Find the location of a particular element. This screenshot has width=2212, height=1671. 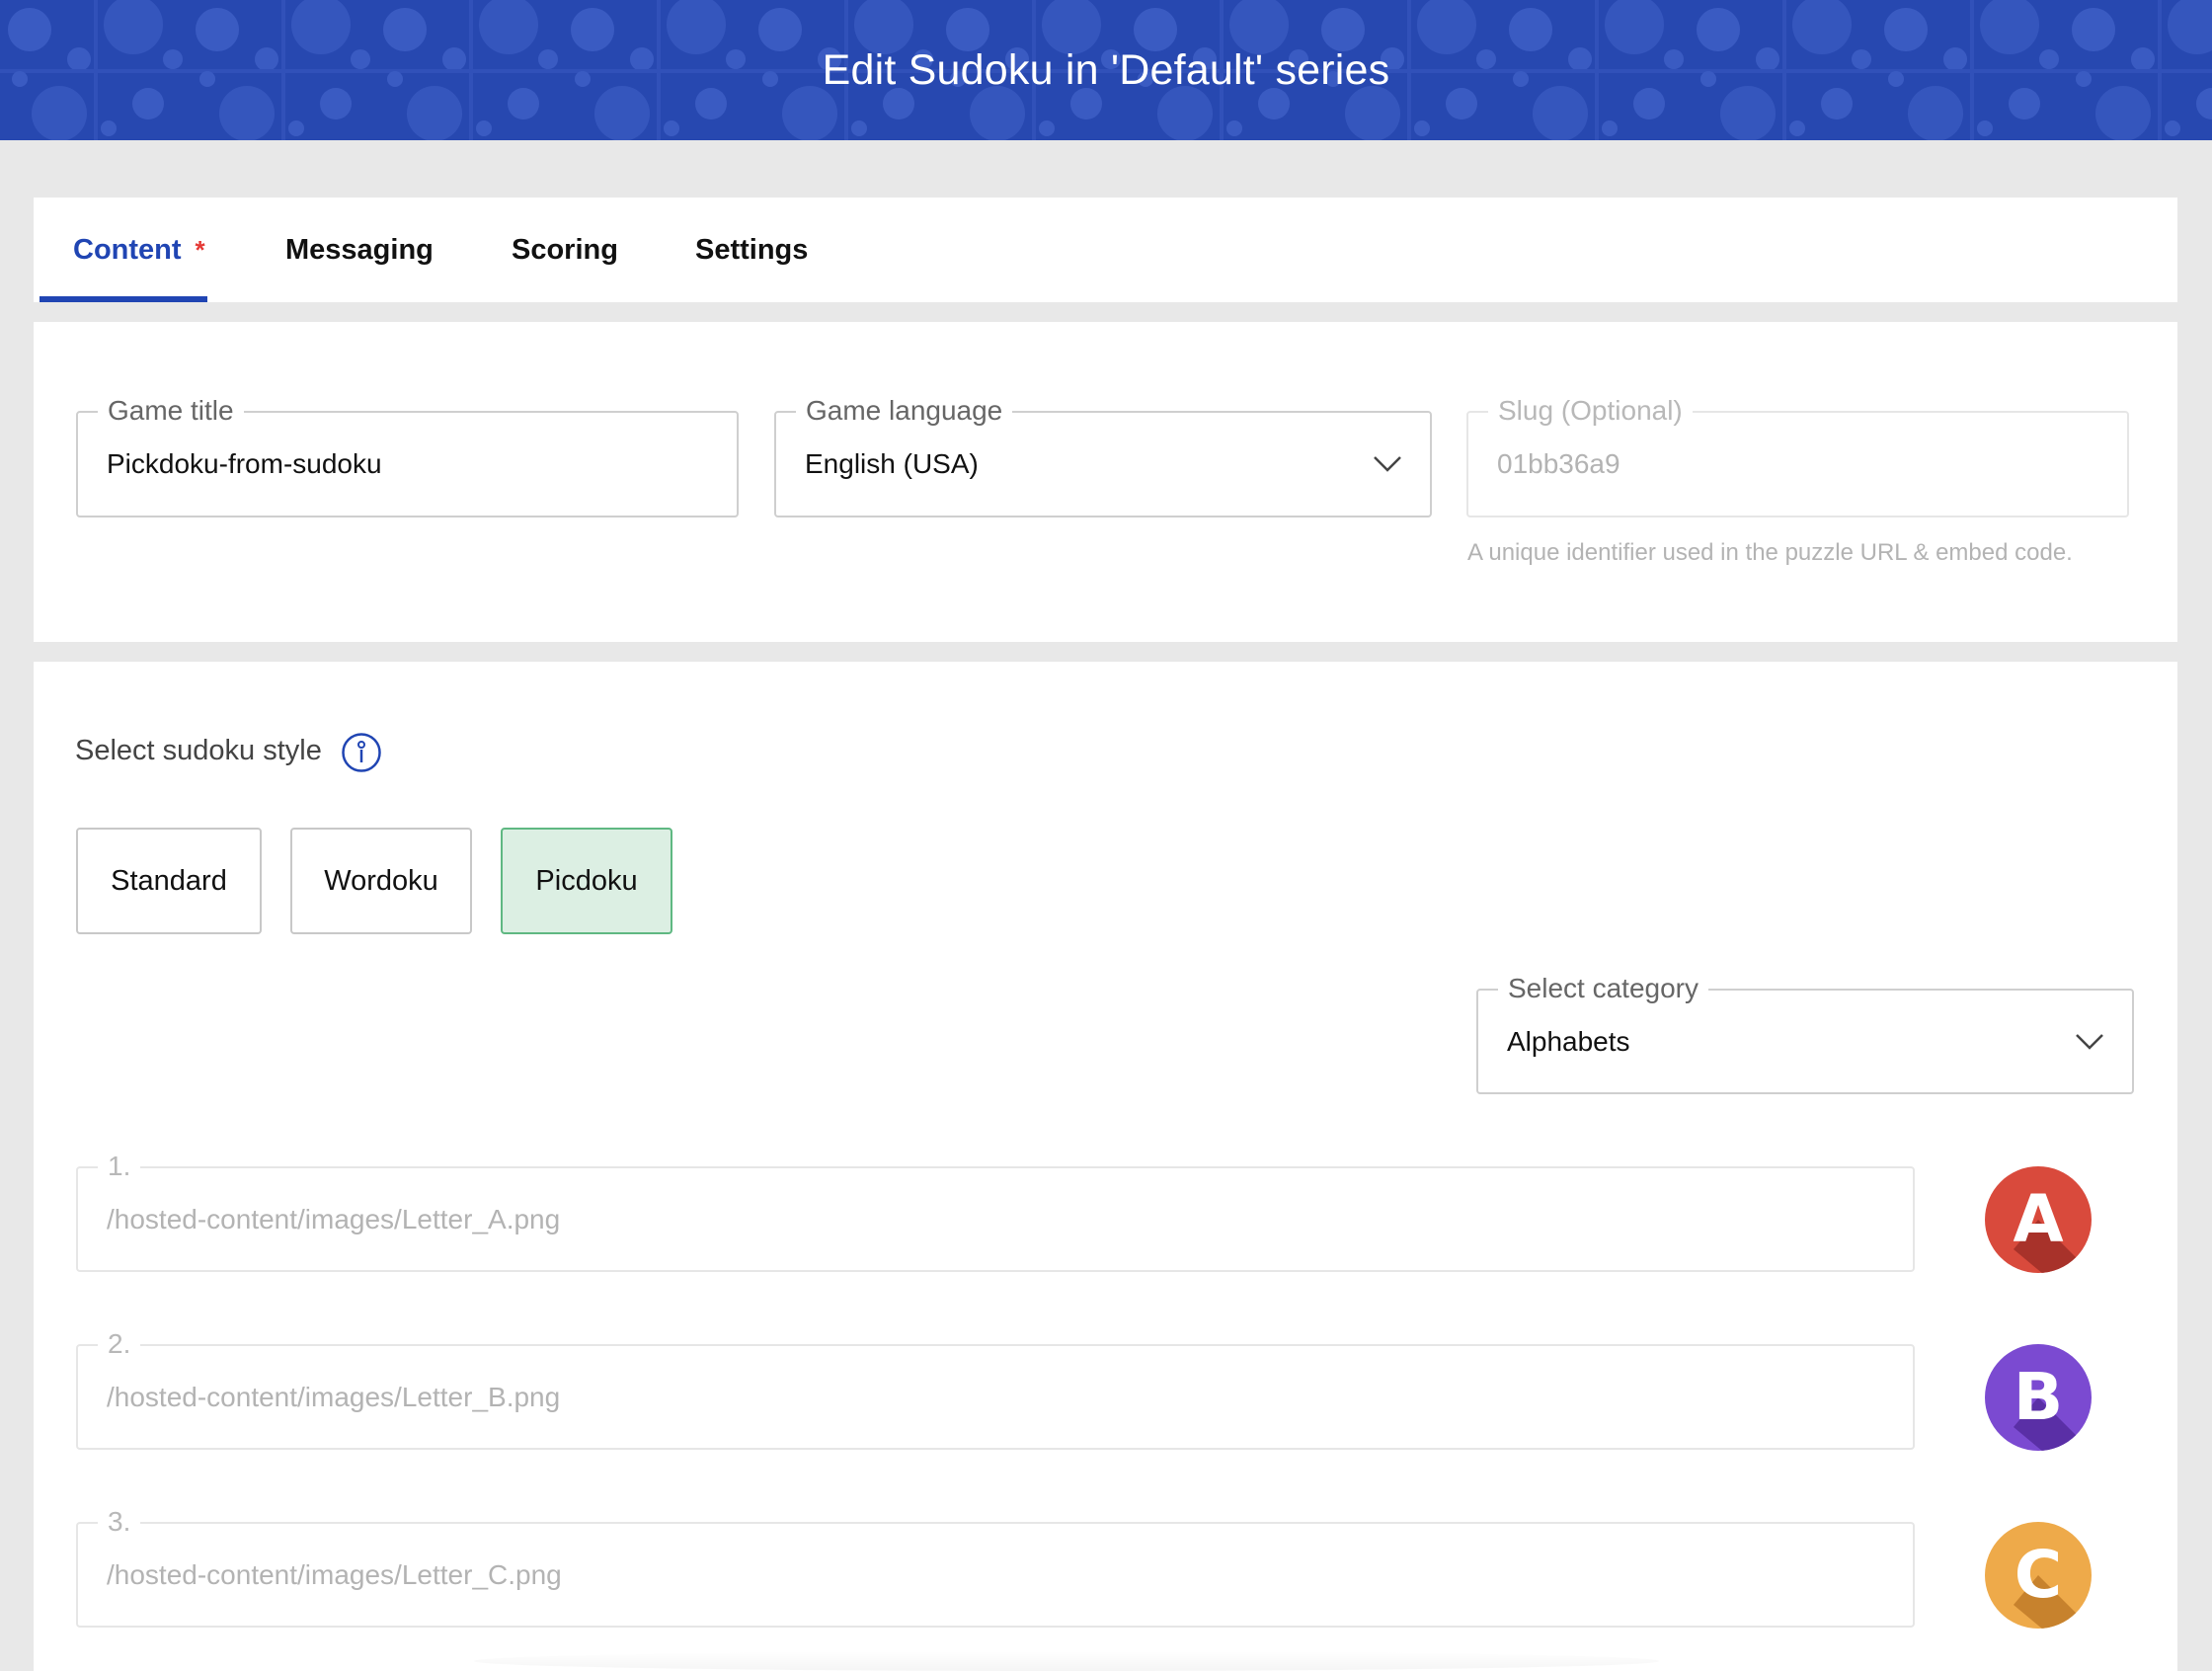

image-path-field-2: 2. /hosted-content/images/Letter_B.png is located at coordinates (996, 1388).